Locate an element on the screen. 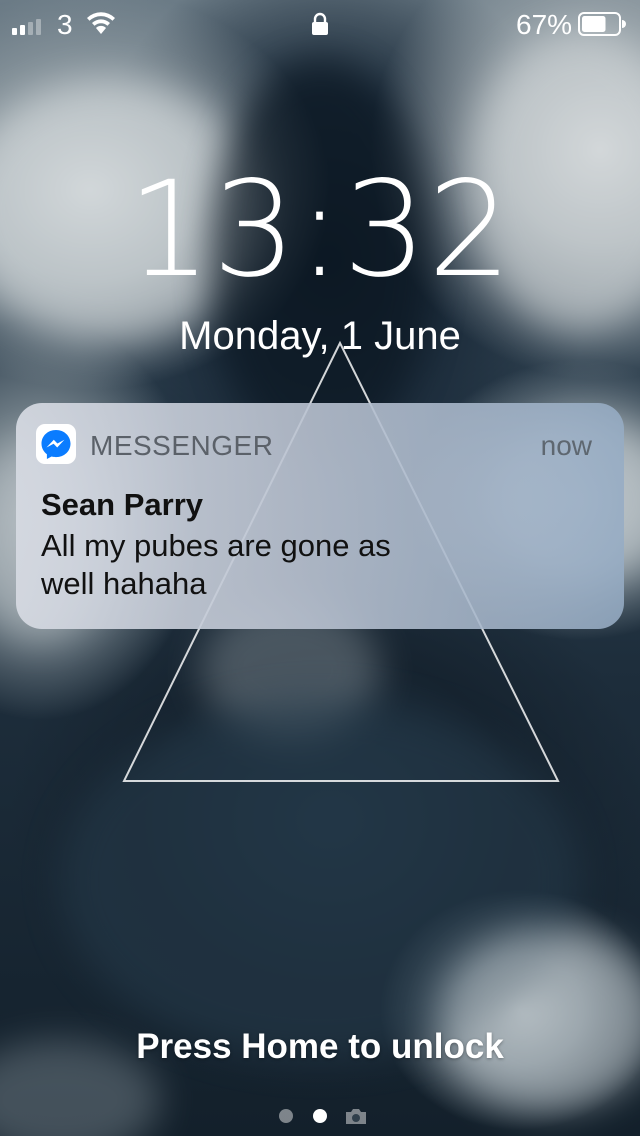  notification-message: All my pubes are gone as well hahaha is located at coordinates (216, 564).